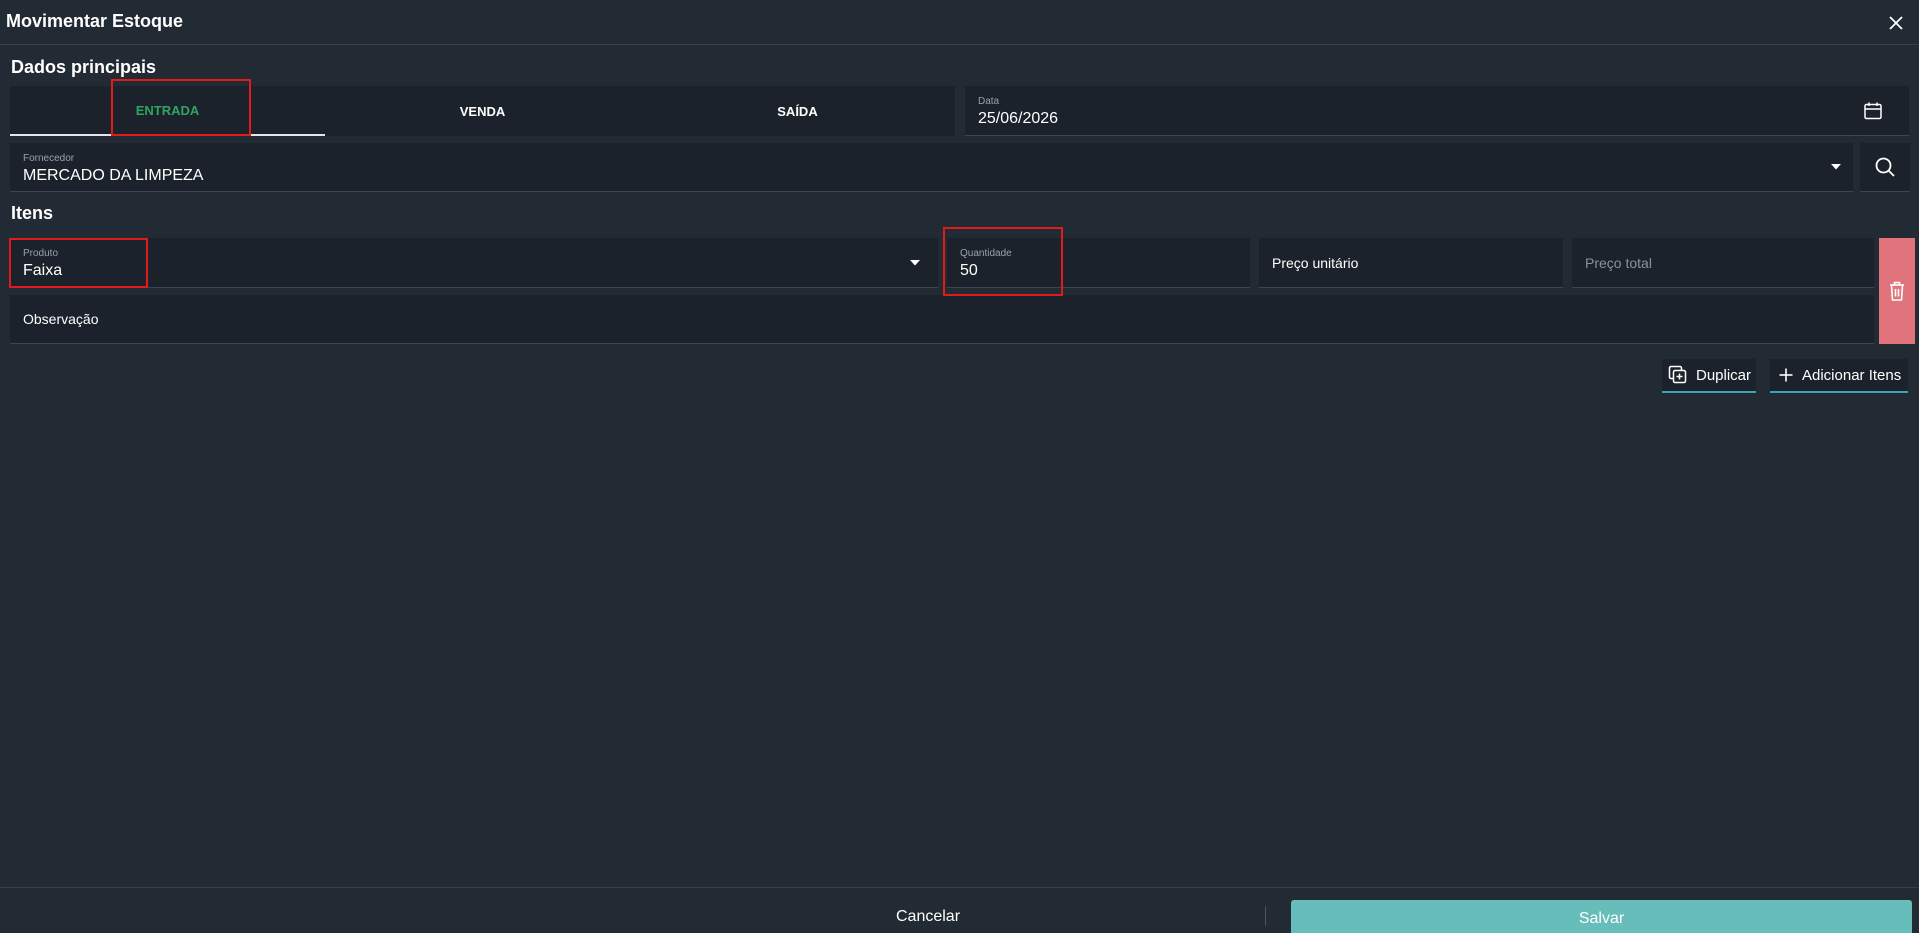  Describe the element at coordinates (474, 263) in the screenshot. I see `product-select: Produto Faixa` at that location.